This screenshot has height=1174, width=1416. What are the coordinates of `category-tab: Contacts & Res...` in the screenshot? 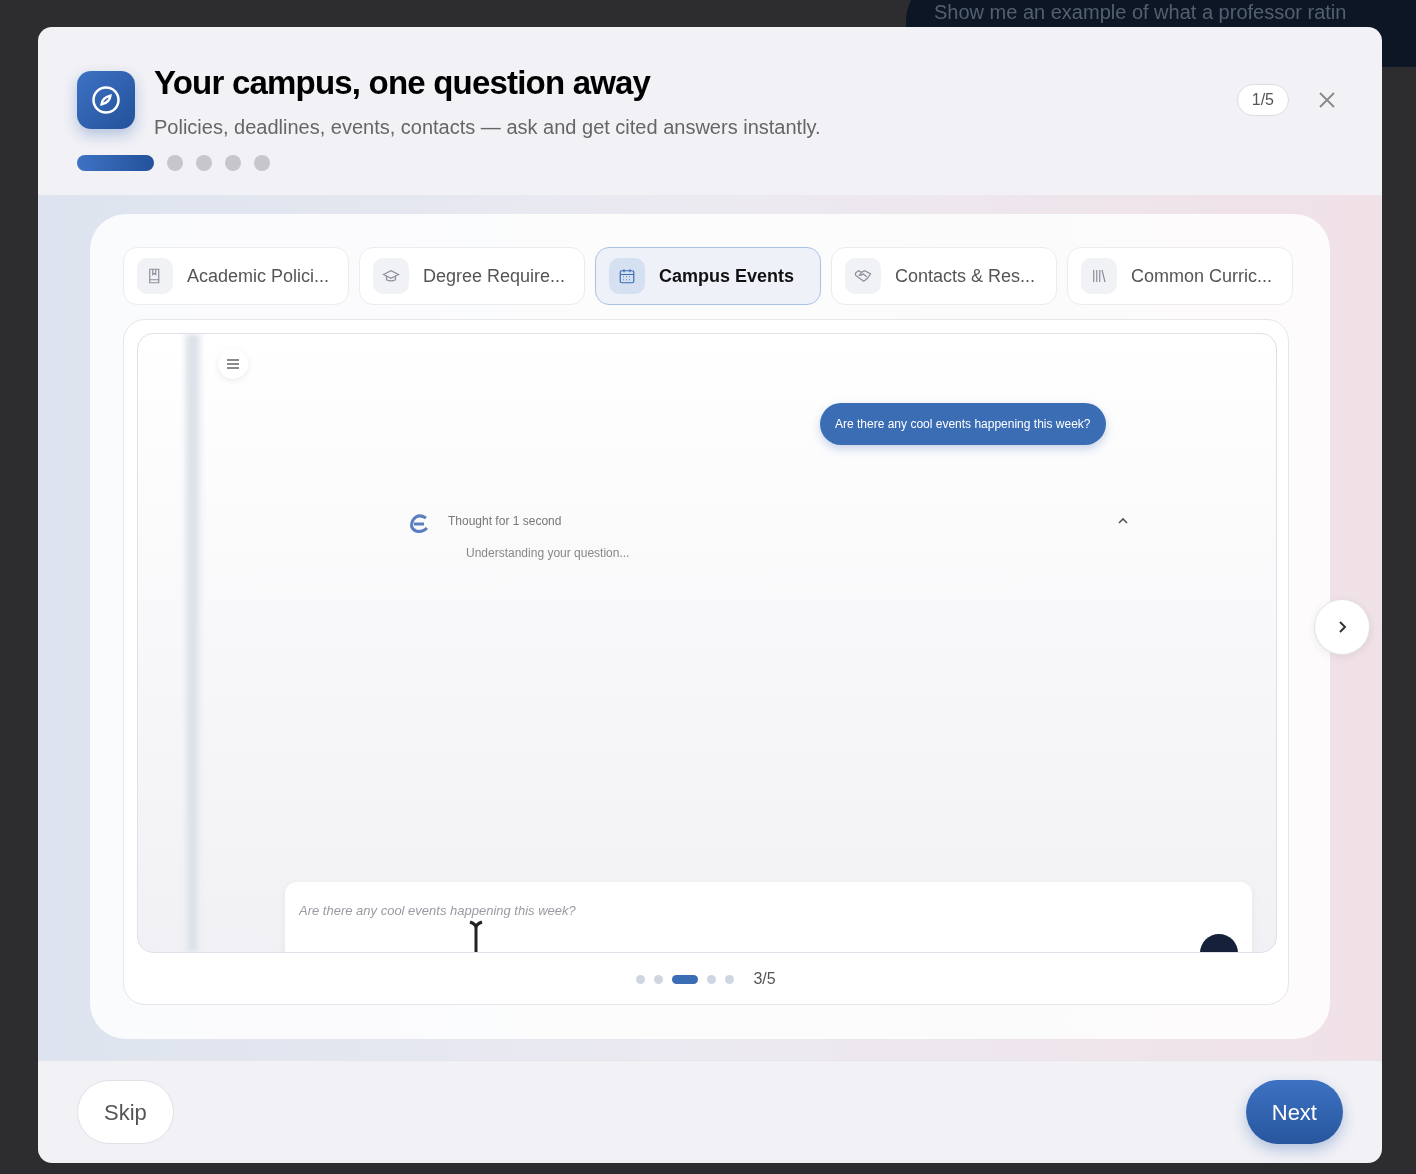 It's located at (944, 276).